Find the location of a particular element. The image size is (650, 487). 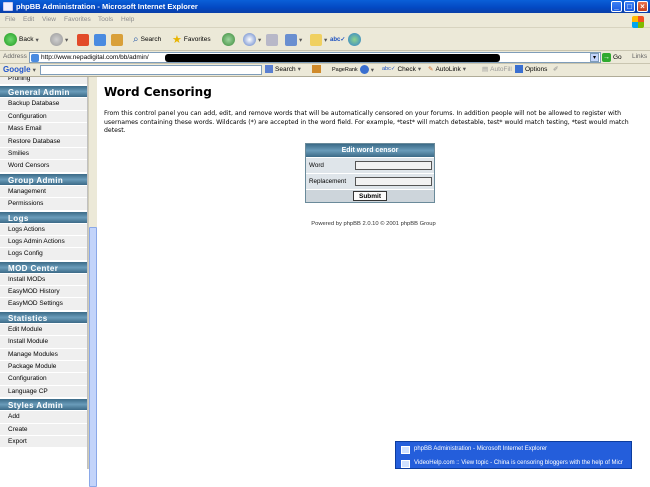

nav-item-logs-admin-actions: Logs Admin Actions is located at coordinates (43, 242).